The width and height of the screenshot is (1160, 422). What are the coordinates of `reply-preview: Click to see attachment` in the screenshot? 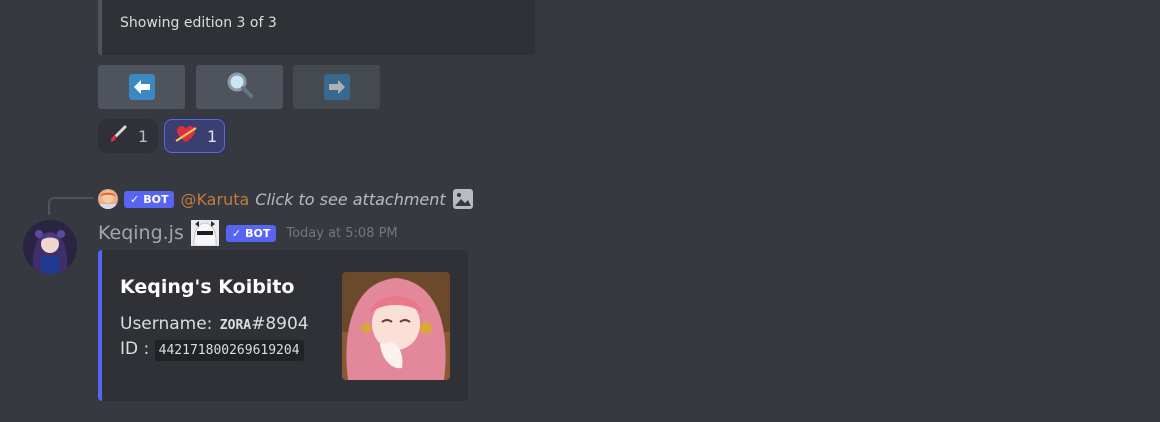 It's located at (350, 199).